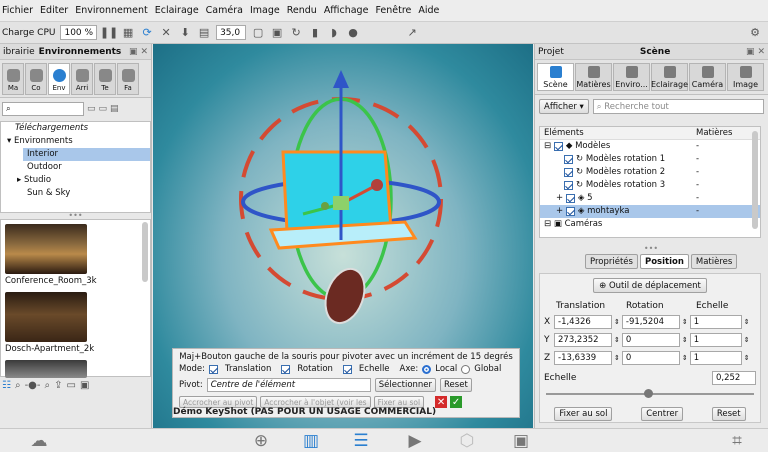  What do you see at coordinates (231, 32) in the screenshot?
I see `value-field: 35,0` at bounding box center [231, 32].